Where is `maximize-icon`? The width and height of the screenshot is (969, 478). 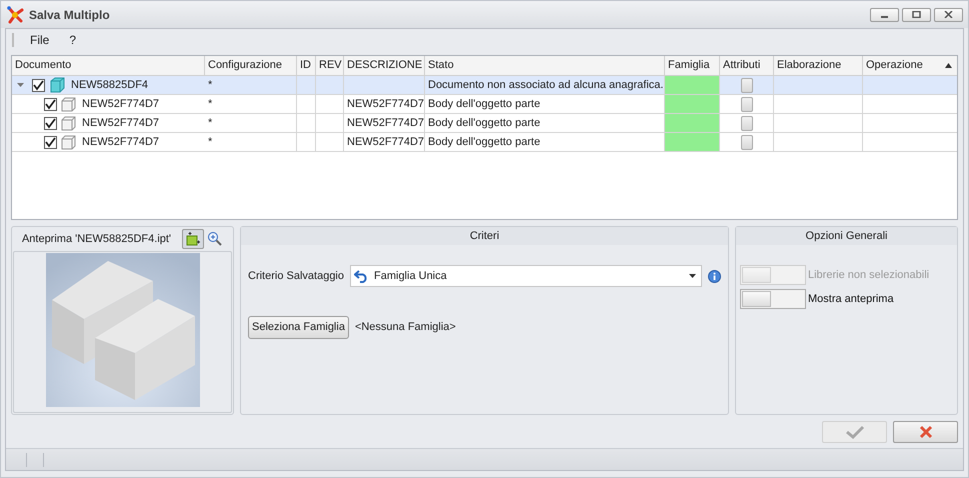
maximize-icon is located at coordinates (916, 14).